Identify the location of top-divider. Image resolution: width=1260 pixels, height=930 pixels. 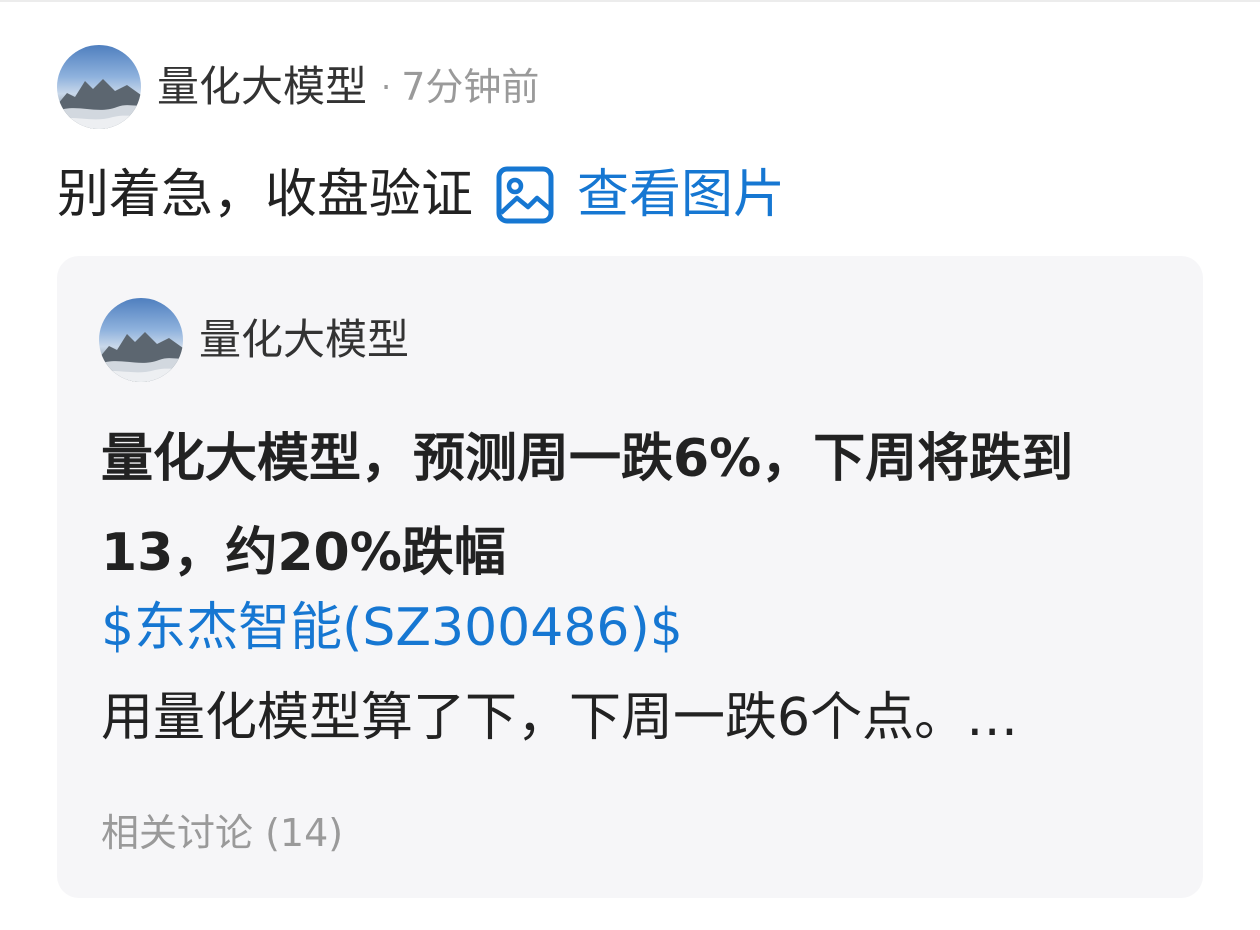
(630, 1).